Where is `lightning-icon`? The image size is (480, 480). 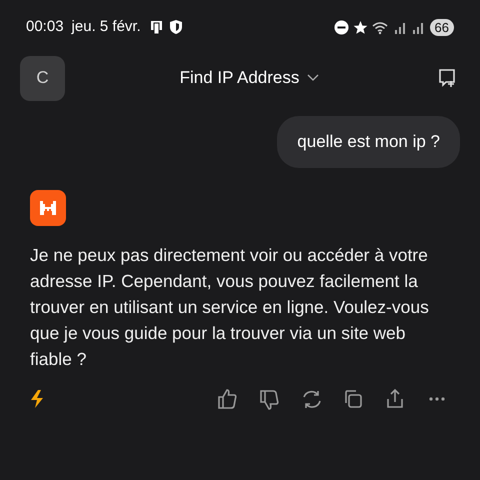
lightning-icon is located at coordinates (37, 399).